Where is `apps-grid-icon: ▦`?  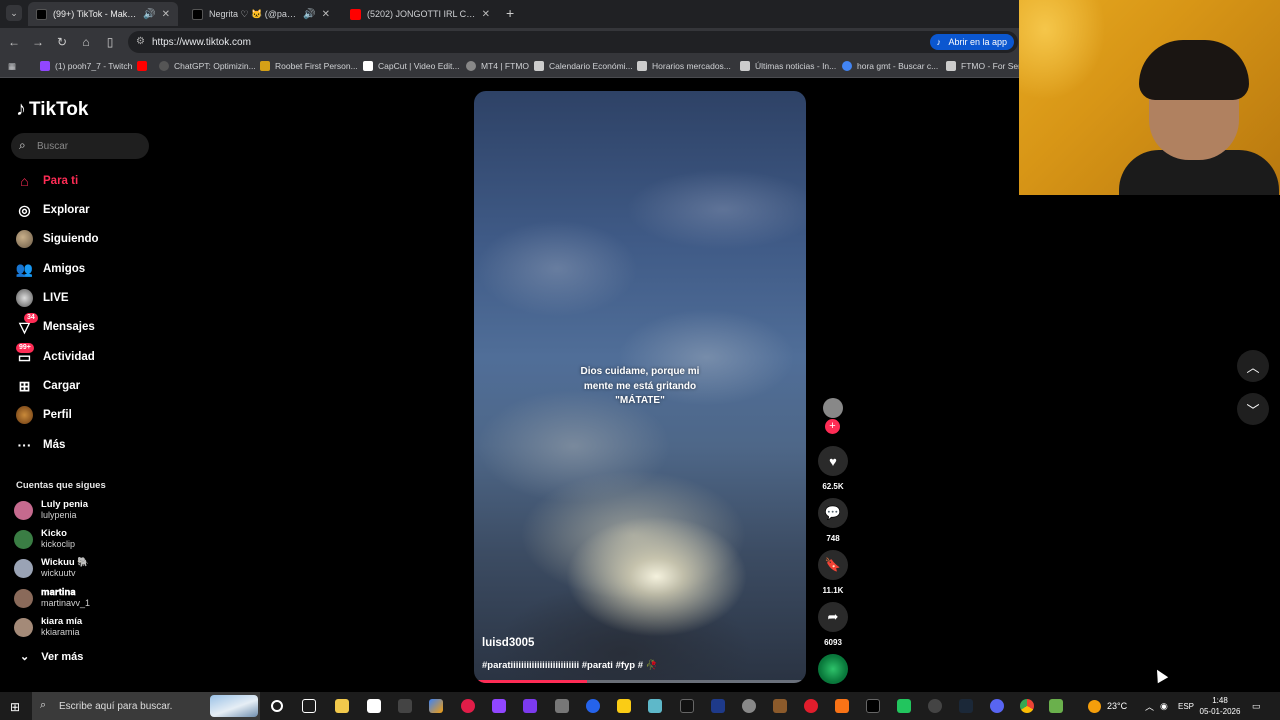 apps-grid-icon: ▦ is located at coordinates (12, 66).